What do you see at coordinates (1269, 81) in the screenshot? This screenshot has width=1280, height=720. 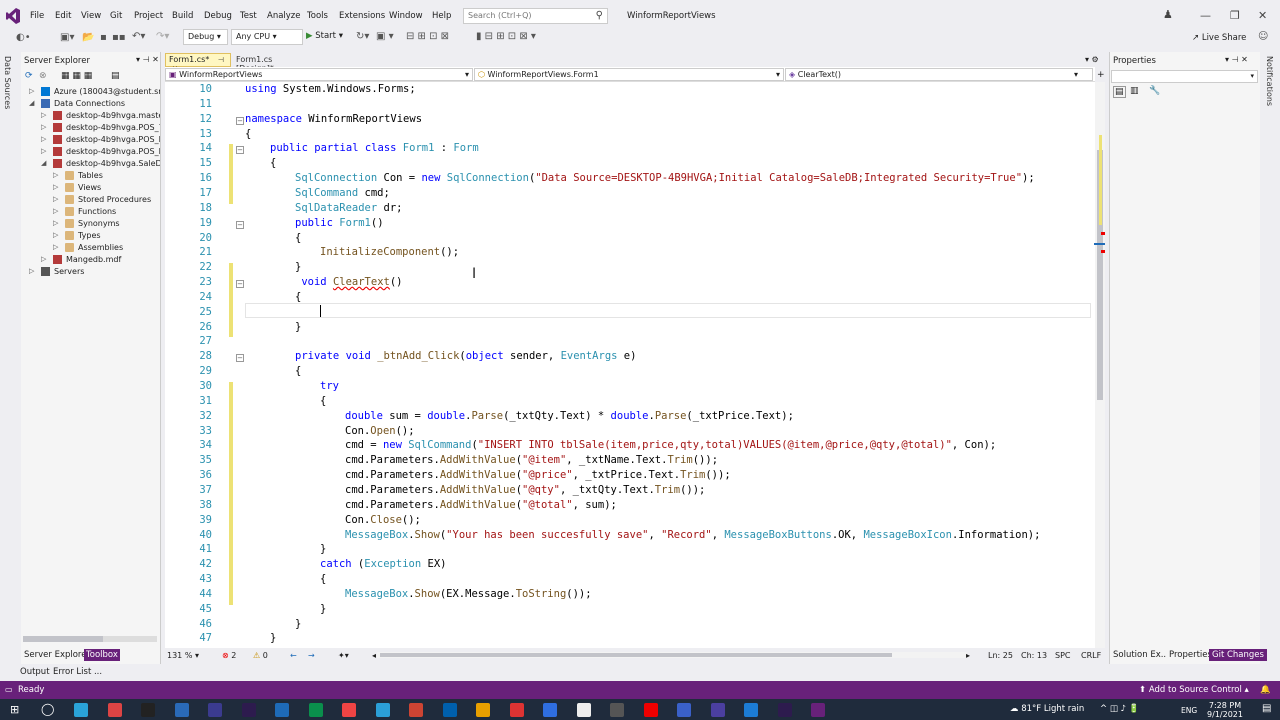 I see `notifications-tab: Notifications` at bounding box center [1269, 81].